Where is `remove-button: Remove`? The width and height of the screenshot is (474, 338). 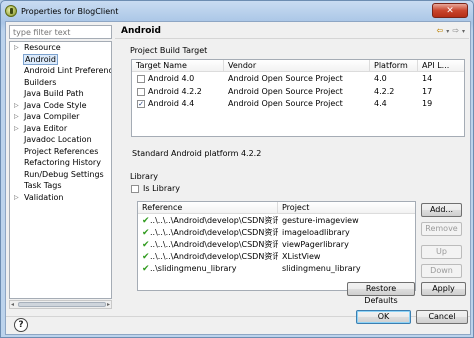
remove-button: Remove is located at coordinates (441, 229).